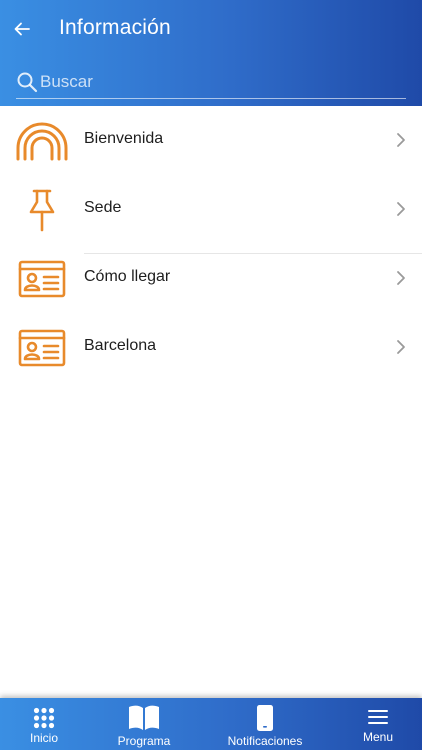 The image size is (422, 750). Describe the element at coordinates (42, 210) in the screenshot. I see `pushpin-icon` at that location.